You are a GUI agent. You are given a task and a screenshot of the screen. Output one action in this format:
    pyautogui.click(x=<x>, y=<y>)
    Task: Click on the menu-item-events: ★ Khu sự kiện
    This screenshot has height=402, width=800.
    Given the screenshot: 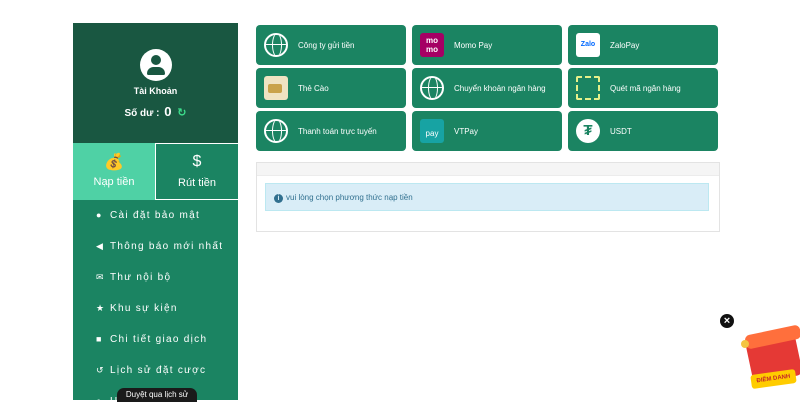 What is the action you would take?
    pyautogui.click(x=155, y=308)
    